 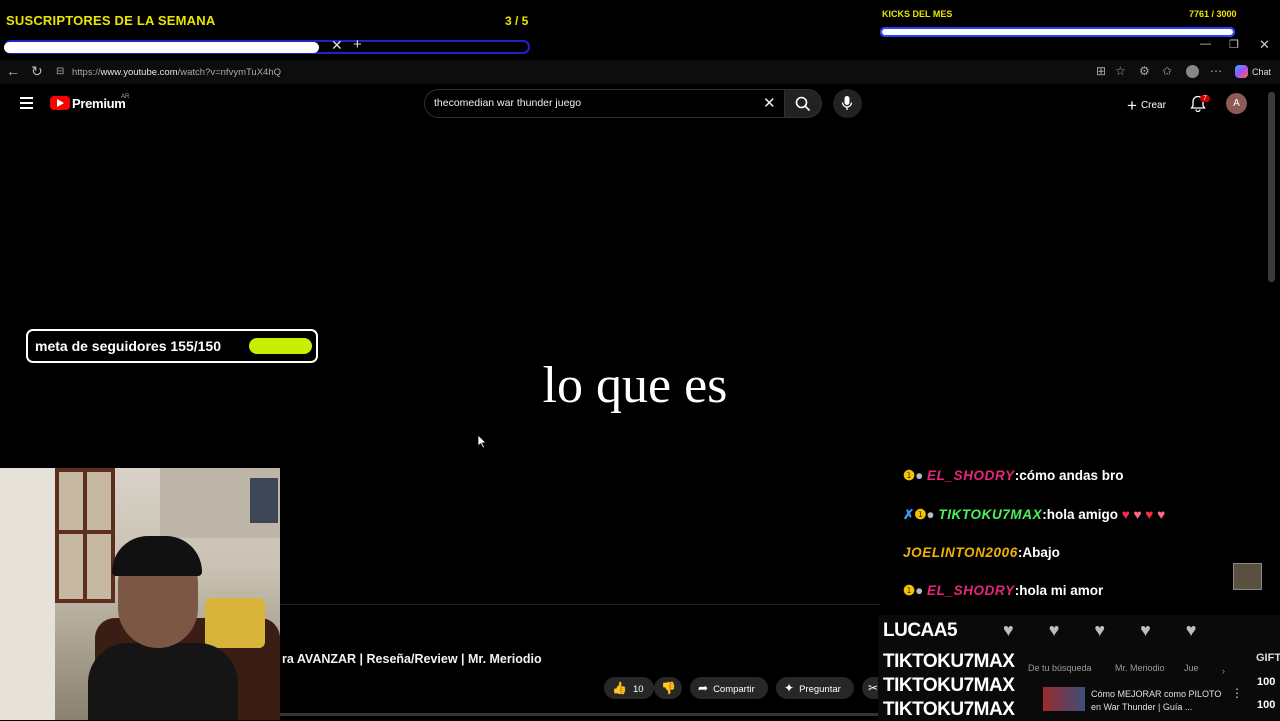 What do you see at coordinates (769, 103) in the screenshot?
I see `clear-search-icon: ✕` at bounding box center [769, 103].